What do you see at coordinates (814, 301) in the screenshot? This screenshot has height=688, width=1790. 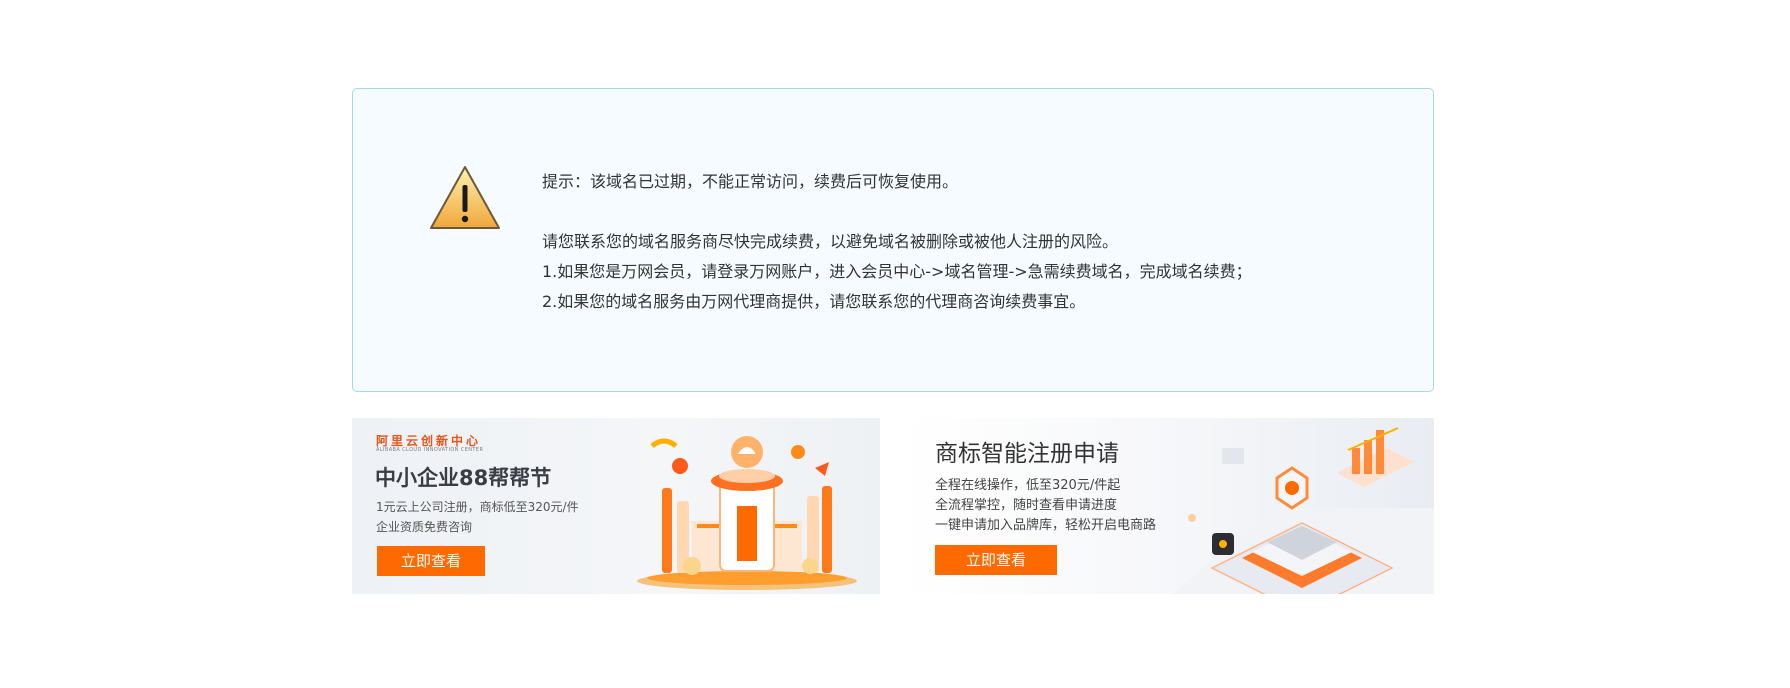 I see `notice-step-2: 2.如果您的域名服务由万网代理商提供，请您联系您的代理商咨询续费事宜。` at bounding box center [814, 301].